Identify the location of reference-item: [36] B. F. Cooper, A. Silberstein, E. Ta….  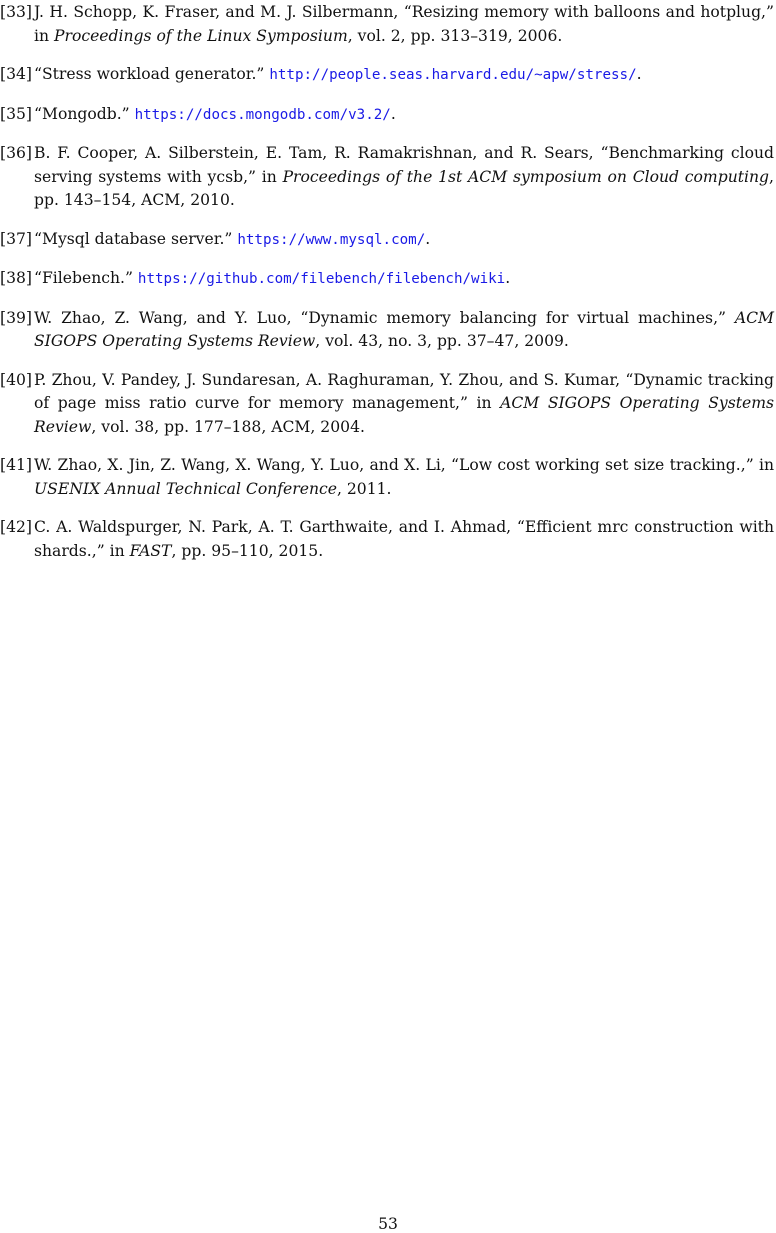
(387, 177).